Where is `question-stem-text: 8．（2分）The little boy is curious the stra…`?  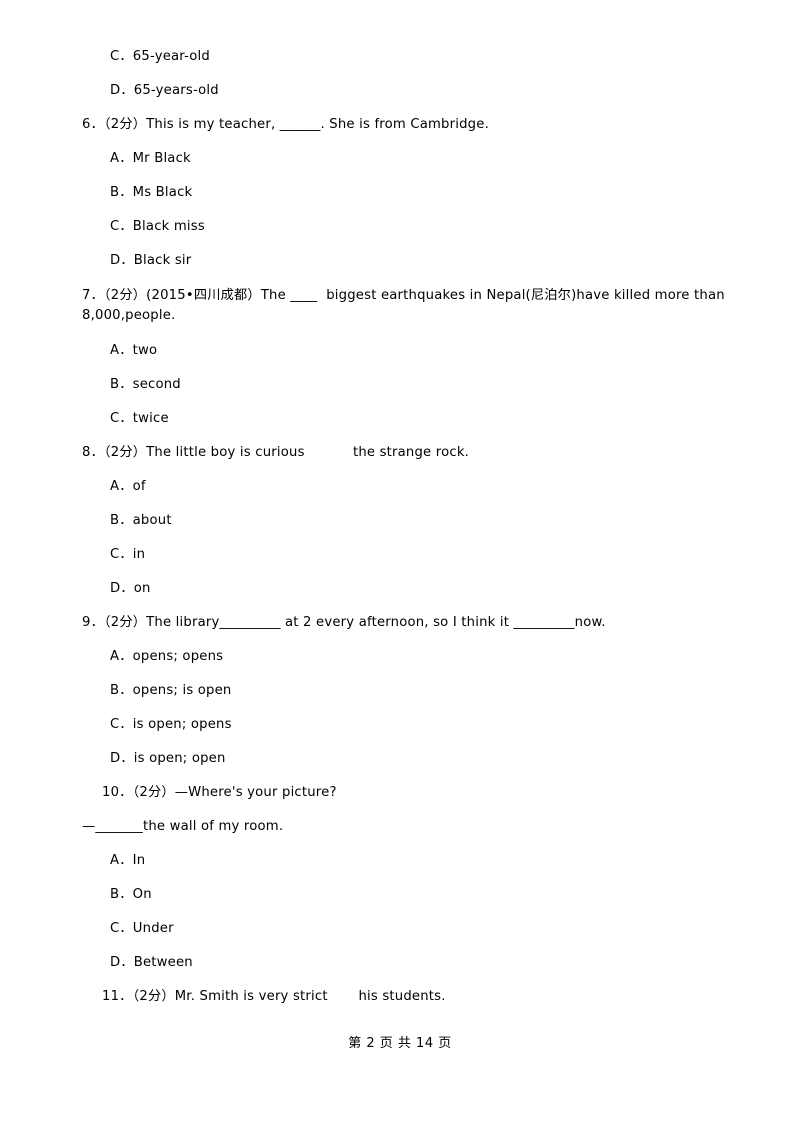
question-stem-text: 8．（2分）The little boy is curious the stra… is located at coordinates (276, 453).